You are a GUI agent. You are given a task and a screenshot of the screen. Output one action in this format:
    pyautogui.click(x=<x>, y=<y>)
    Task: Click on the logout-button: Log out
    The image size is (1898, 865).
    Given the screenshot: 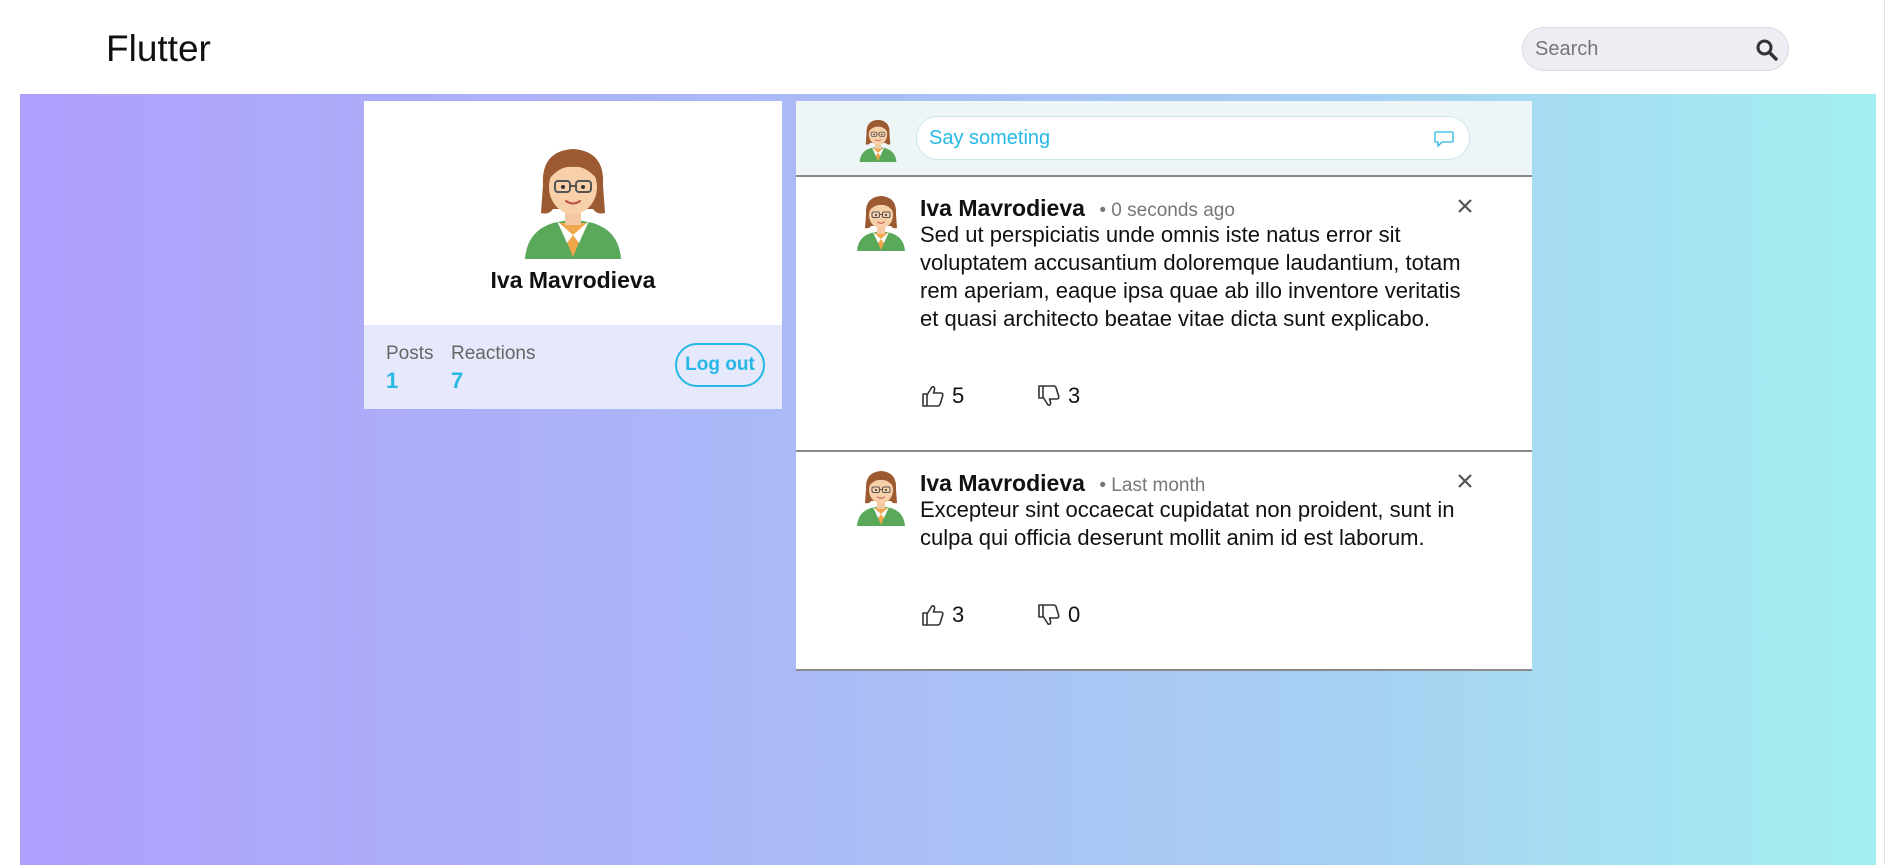 What is the action you would take?
    pyautogui.click(x=720, y=365)
    